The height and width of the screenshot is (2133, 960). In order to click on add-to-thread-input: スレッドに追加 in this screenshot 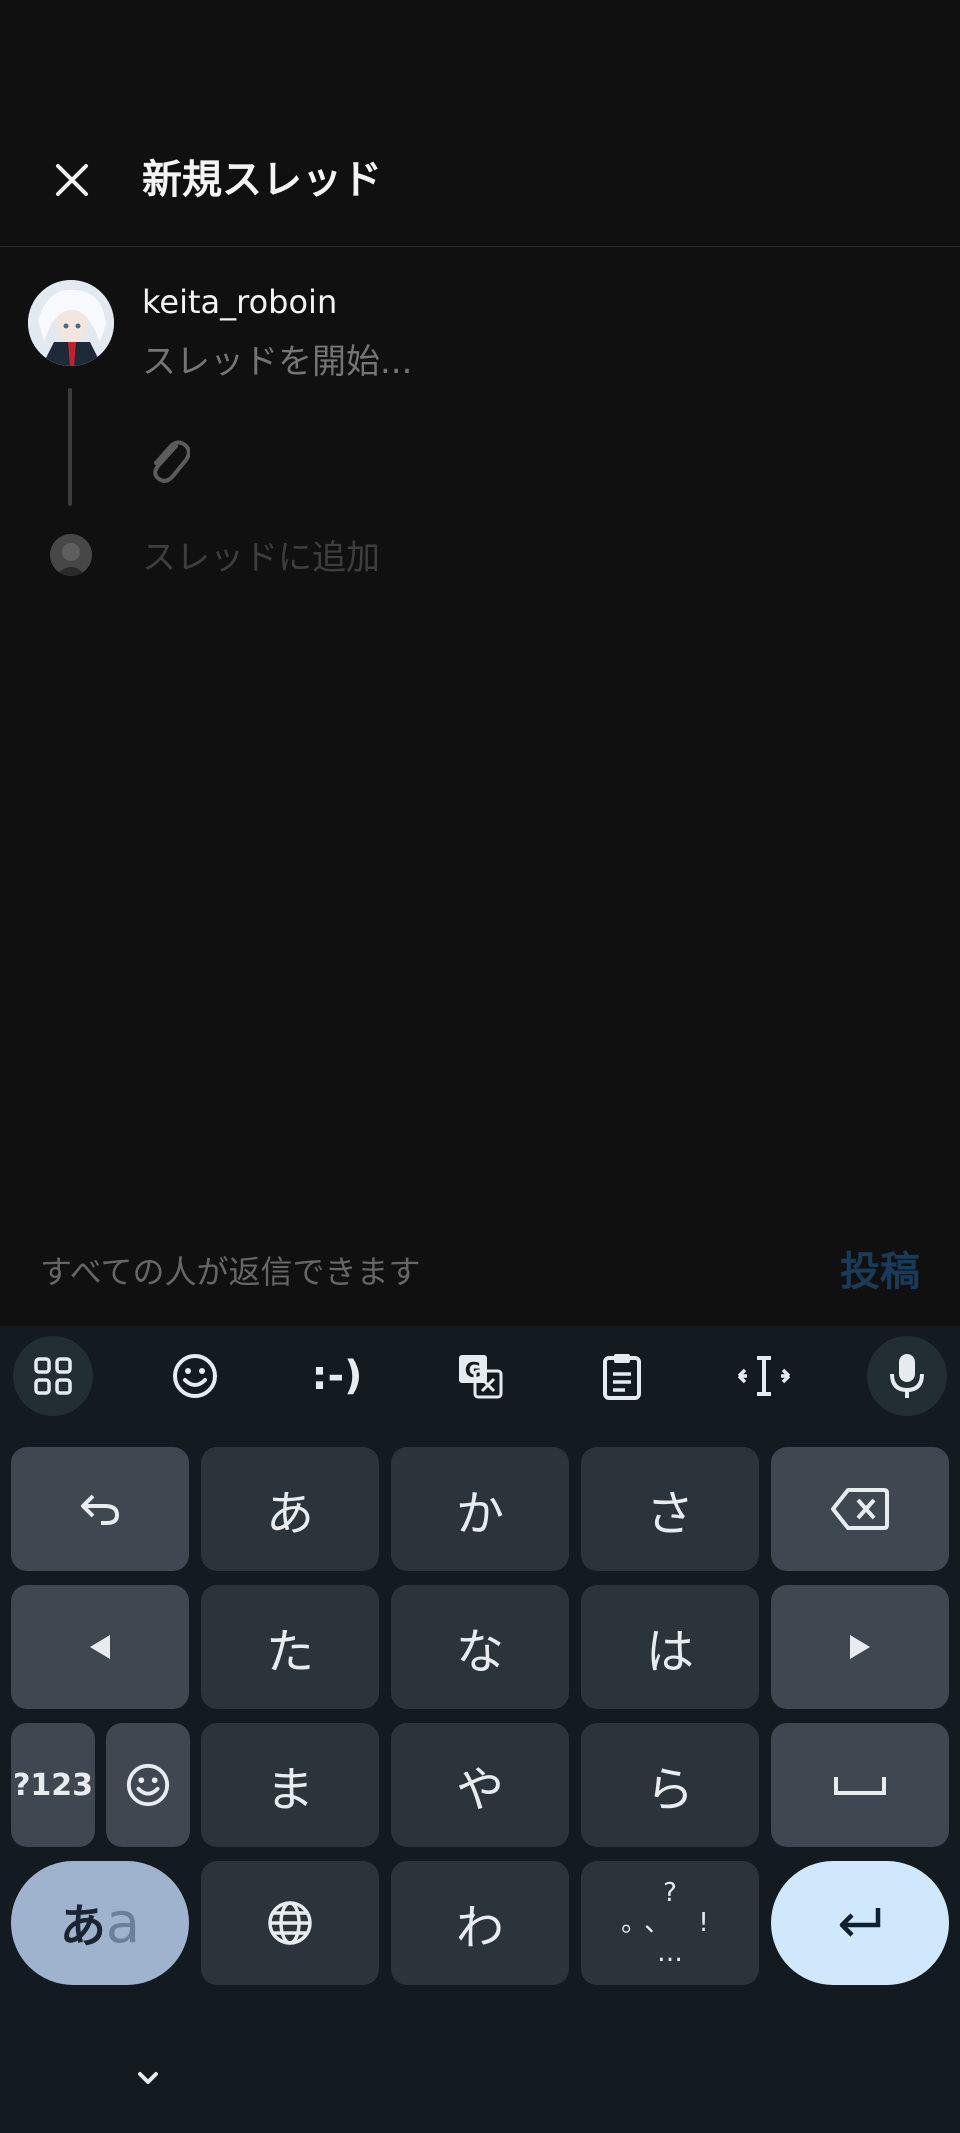, I will do `click(261, 558)`.